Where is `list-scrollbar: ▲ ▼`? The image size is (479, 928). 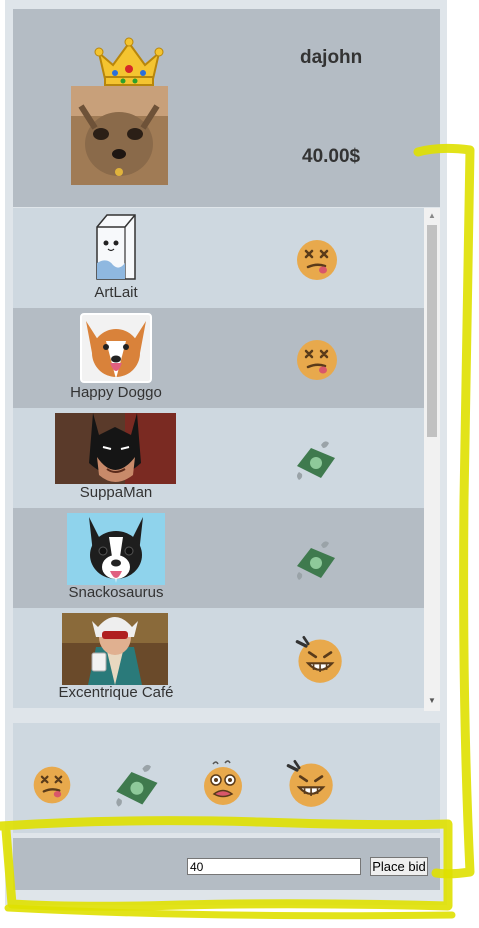 list-scrollbar: ▲ ▼ is located at coordinates (432, 459).